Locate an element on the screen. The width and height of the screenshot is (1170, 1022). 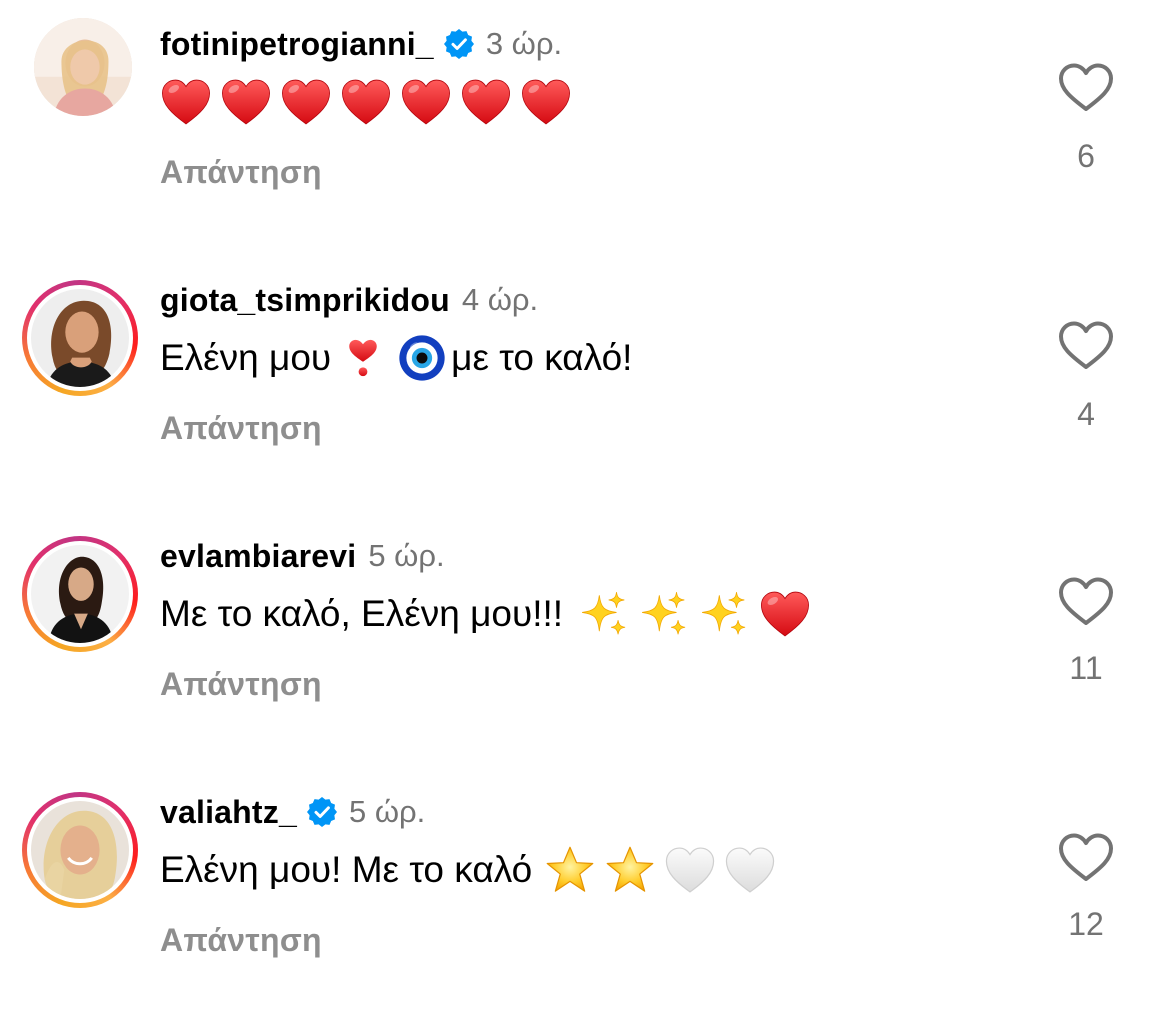
comment-header: giota_tsimprikidou 4 ώρ. is located at coordinates (349, 300).